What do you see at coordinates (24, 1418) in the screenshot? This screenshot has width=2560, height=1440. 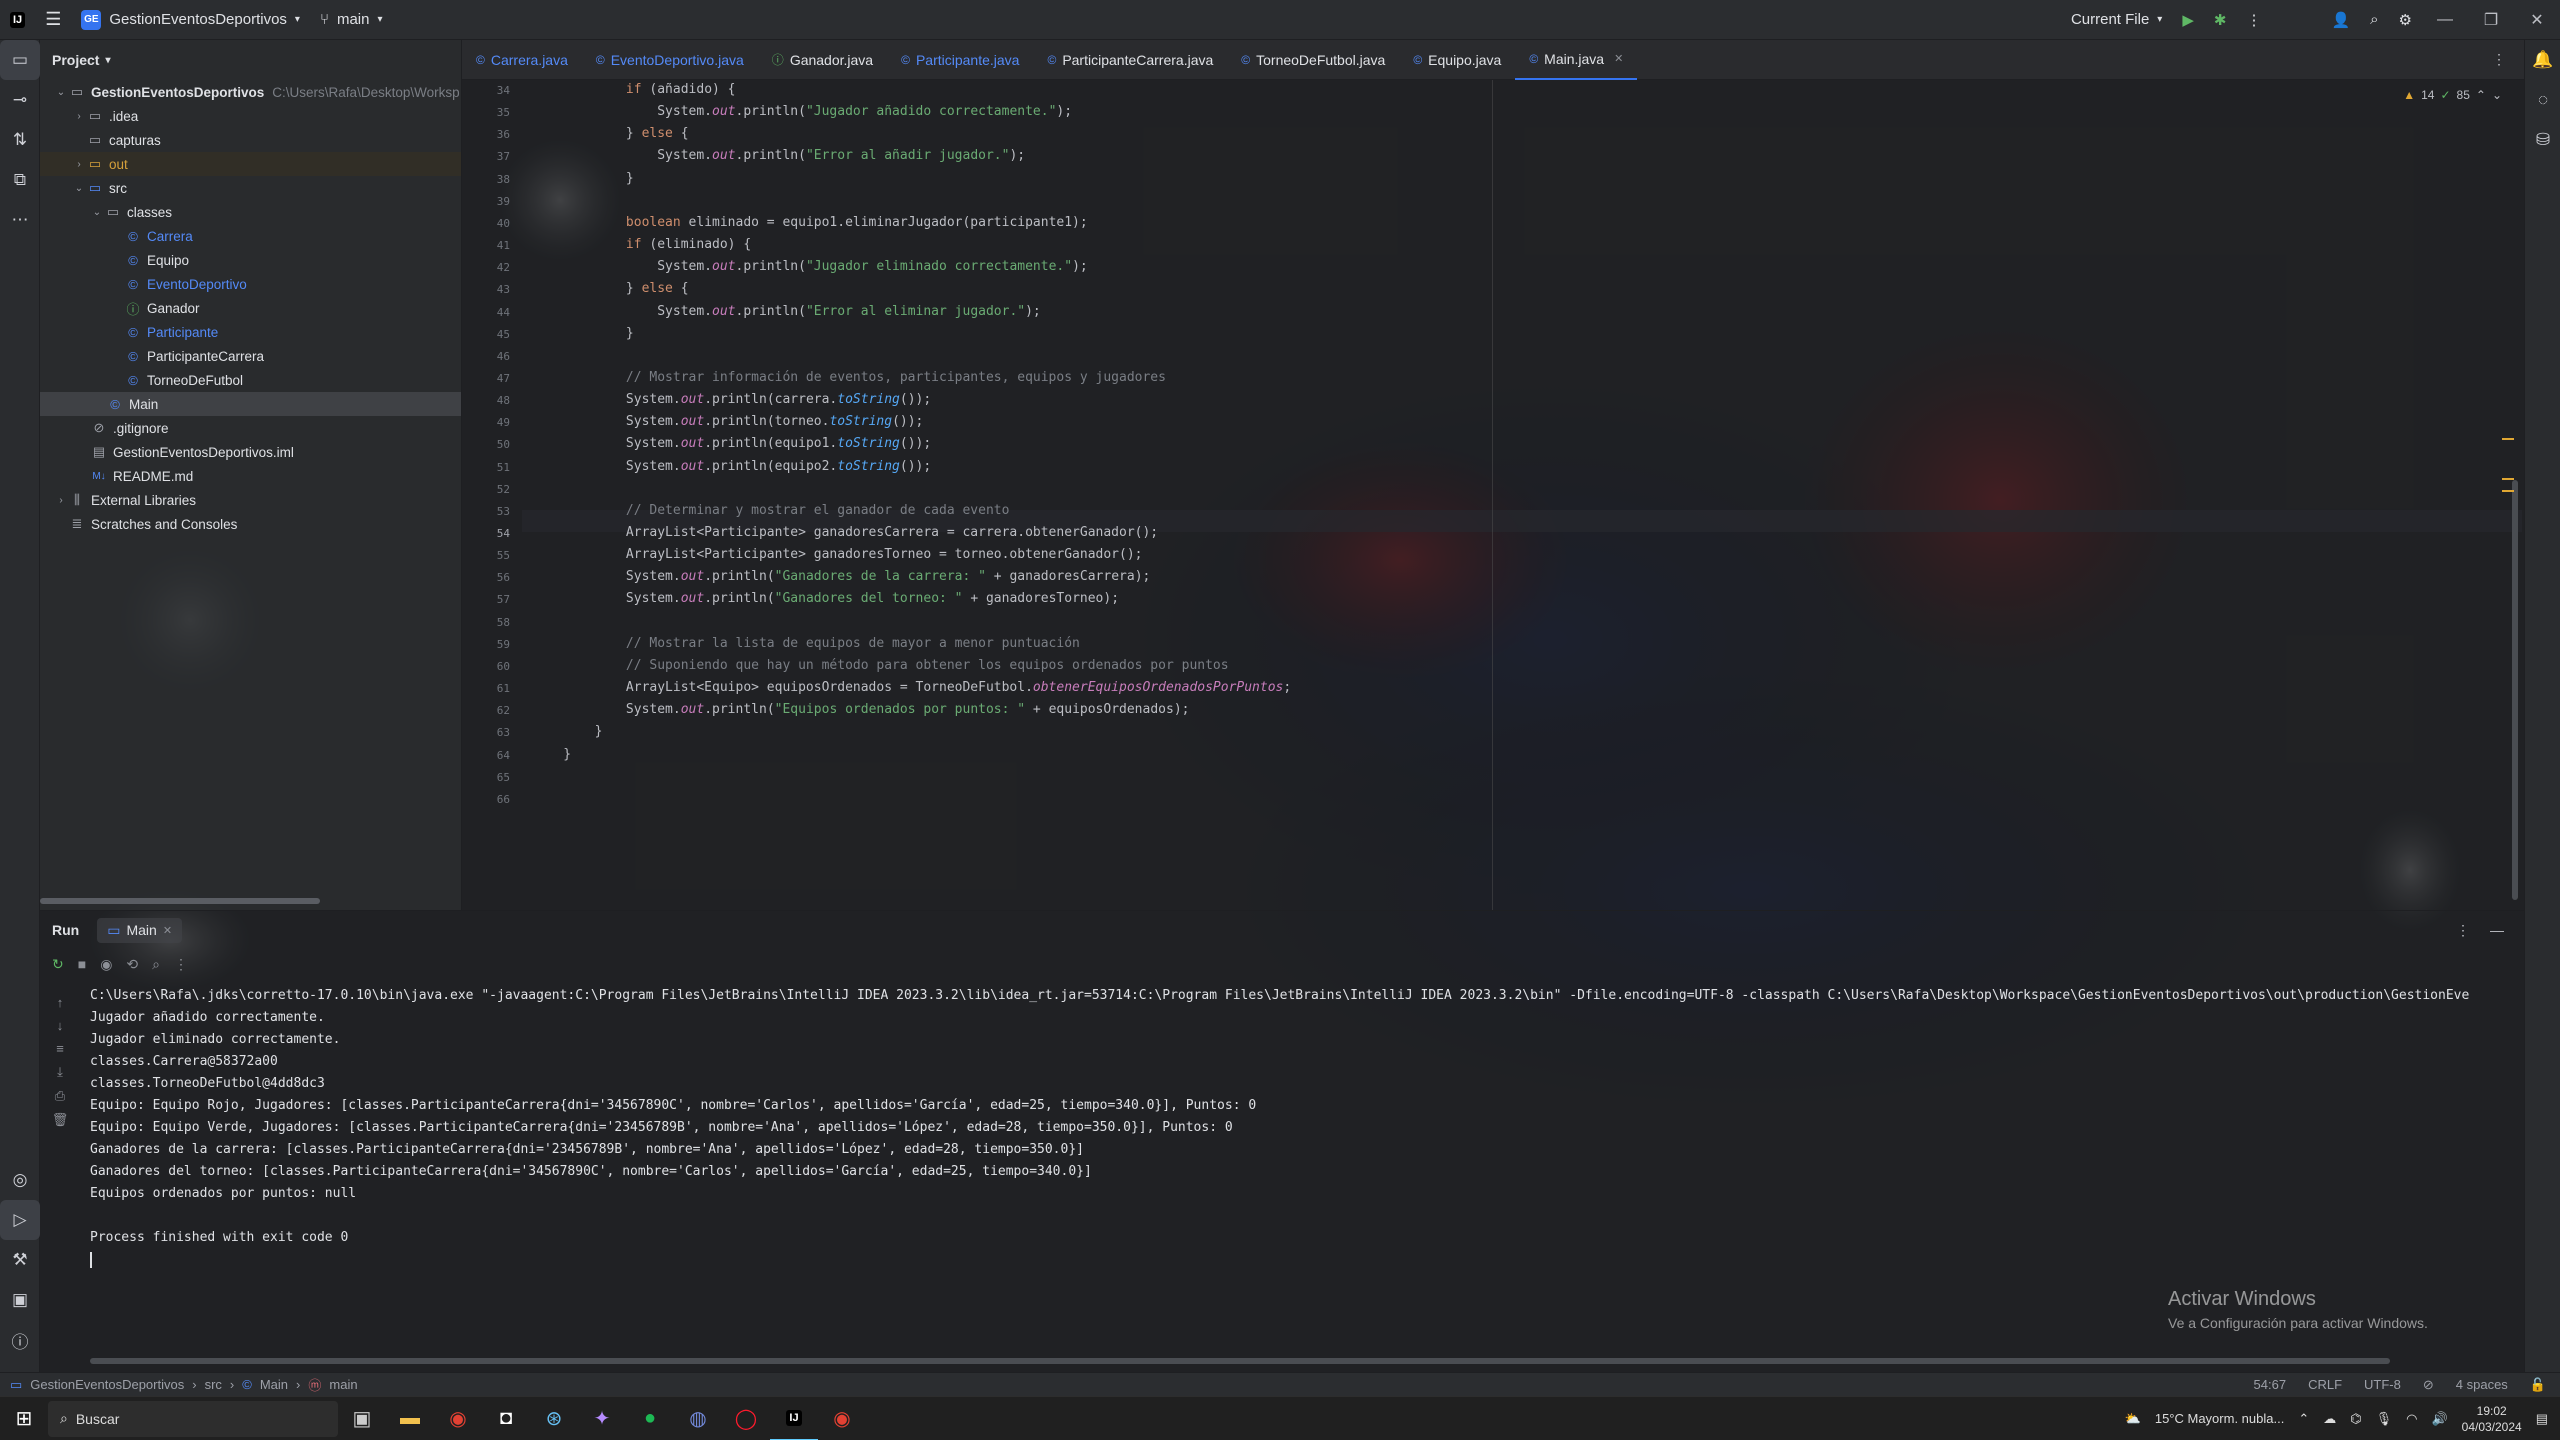 I see `start-button: ⊞` at bounding box center [24, 1418].